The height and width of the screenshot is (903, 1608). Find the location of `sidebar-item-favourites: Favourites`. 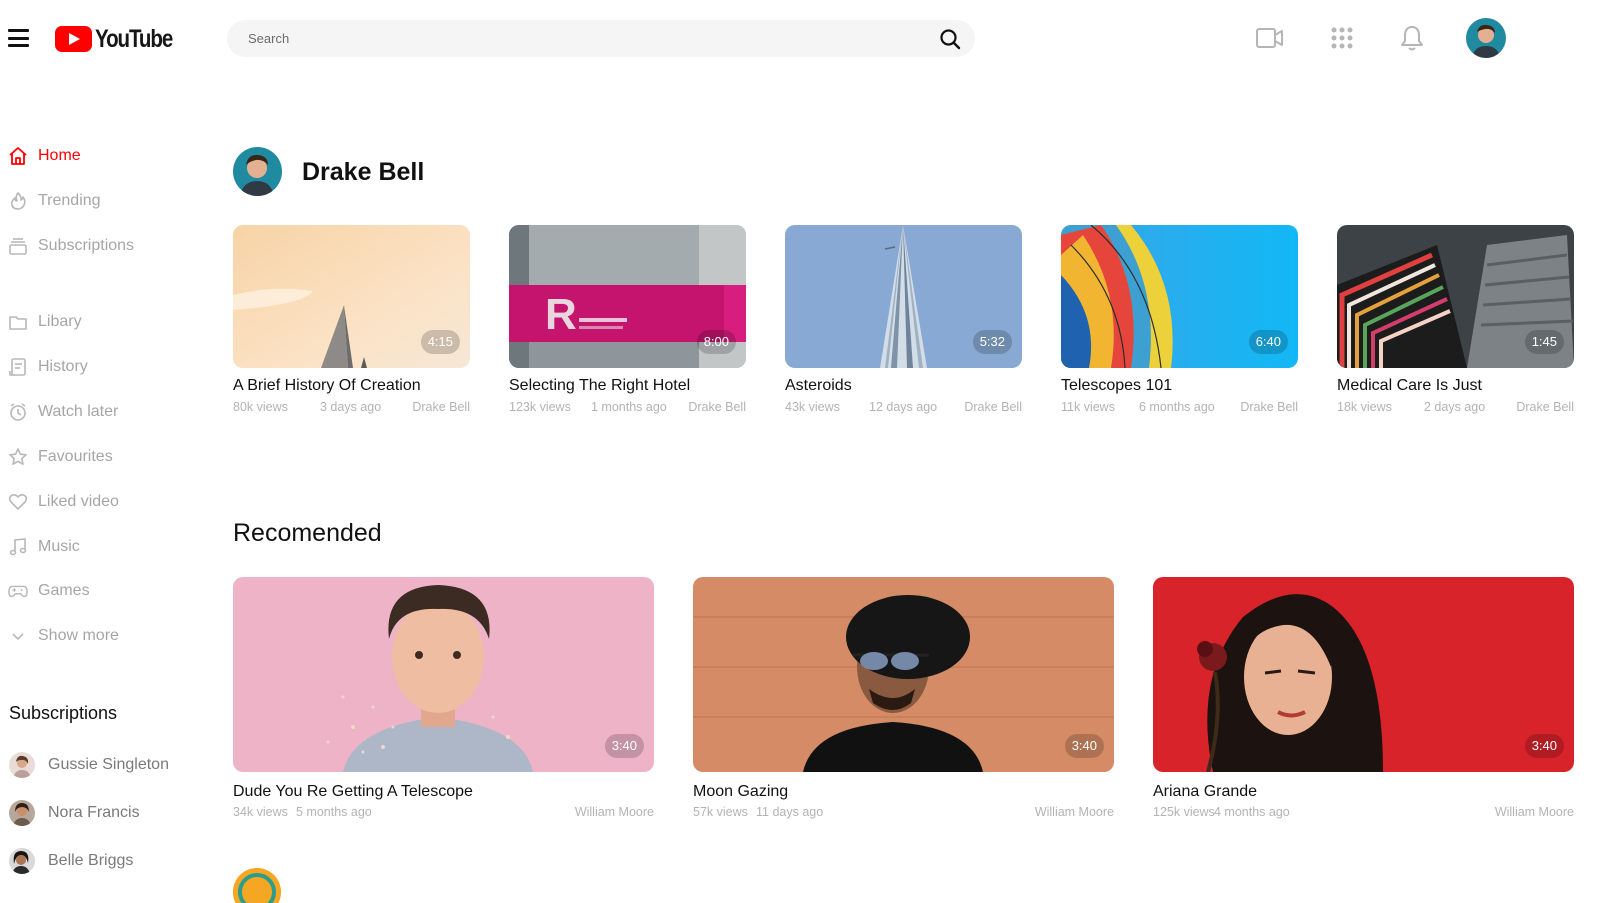

sidebar-item-favourites: Favourites is located at coordinates (60, 457).